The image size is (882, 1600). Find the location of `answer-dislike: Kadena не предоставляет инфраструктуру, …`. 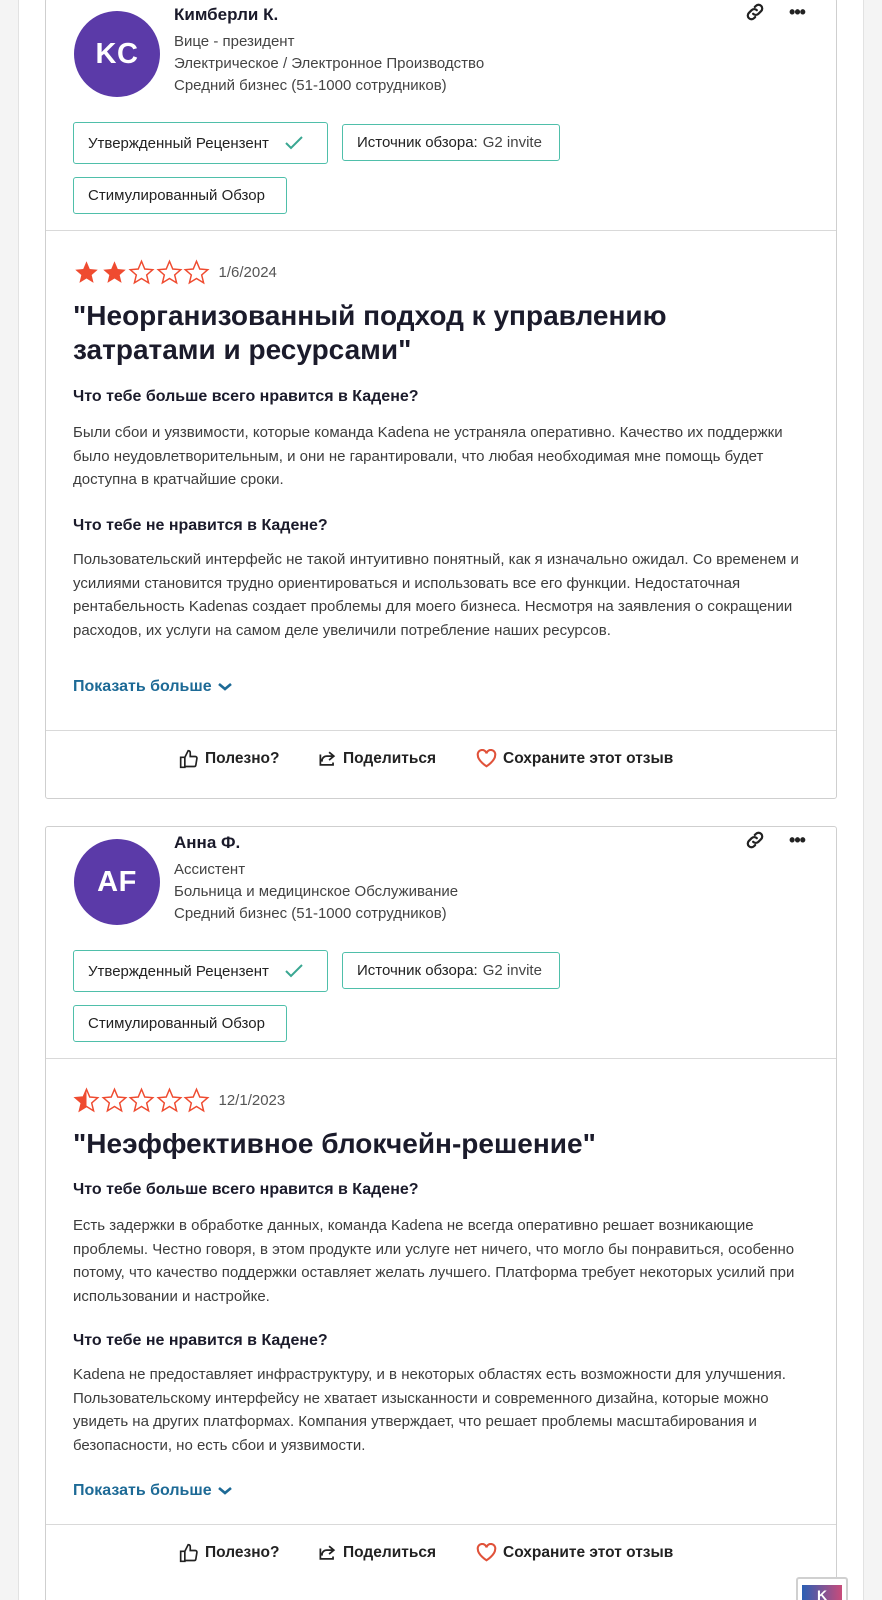

answer-dislike: Kadena не предоставляет инфраструктуру, … is located at coordinates (429, 1410).